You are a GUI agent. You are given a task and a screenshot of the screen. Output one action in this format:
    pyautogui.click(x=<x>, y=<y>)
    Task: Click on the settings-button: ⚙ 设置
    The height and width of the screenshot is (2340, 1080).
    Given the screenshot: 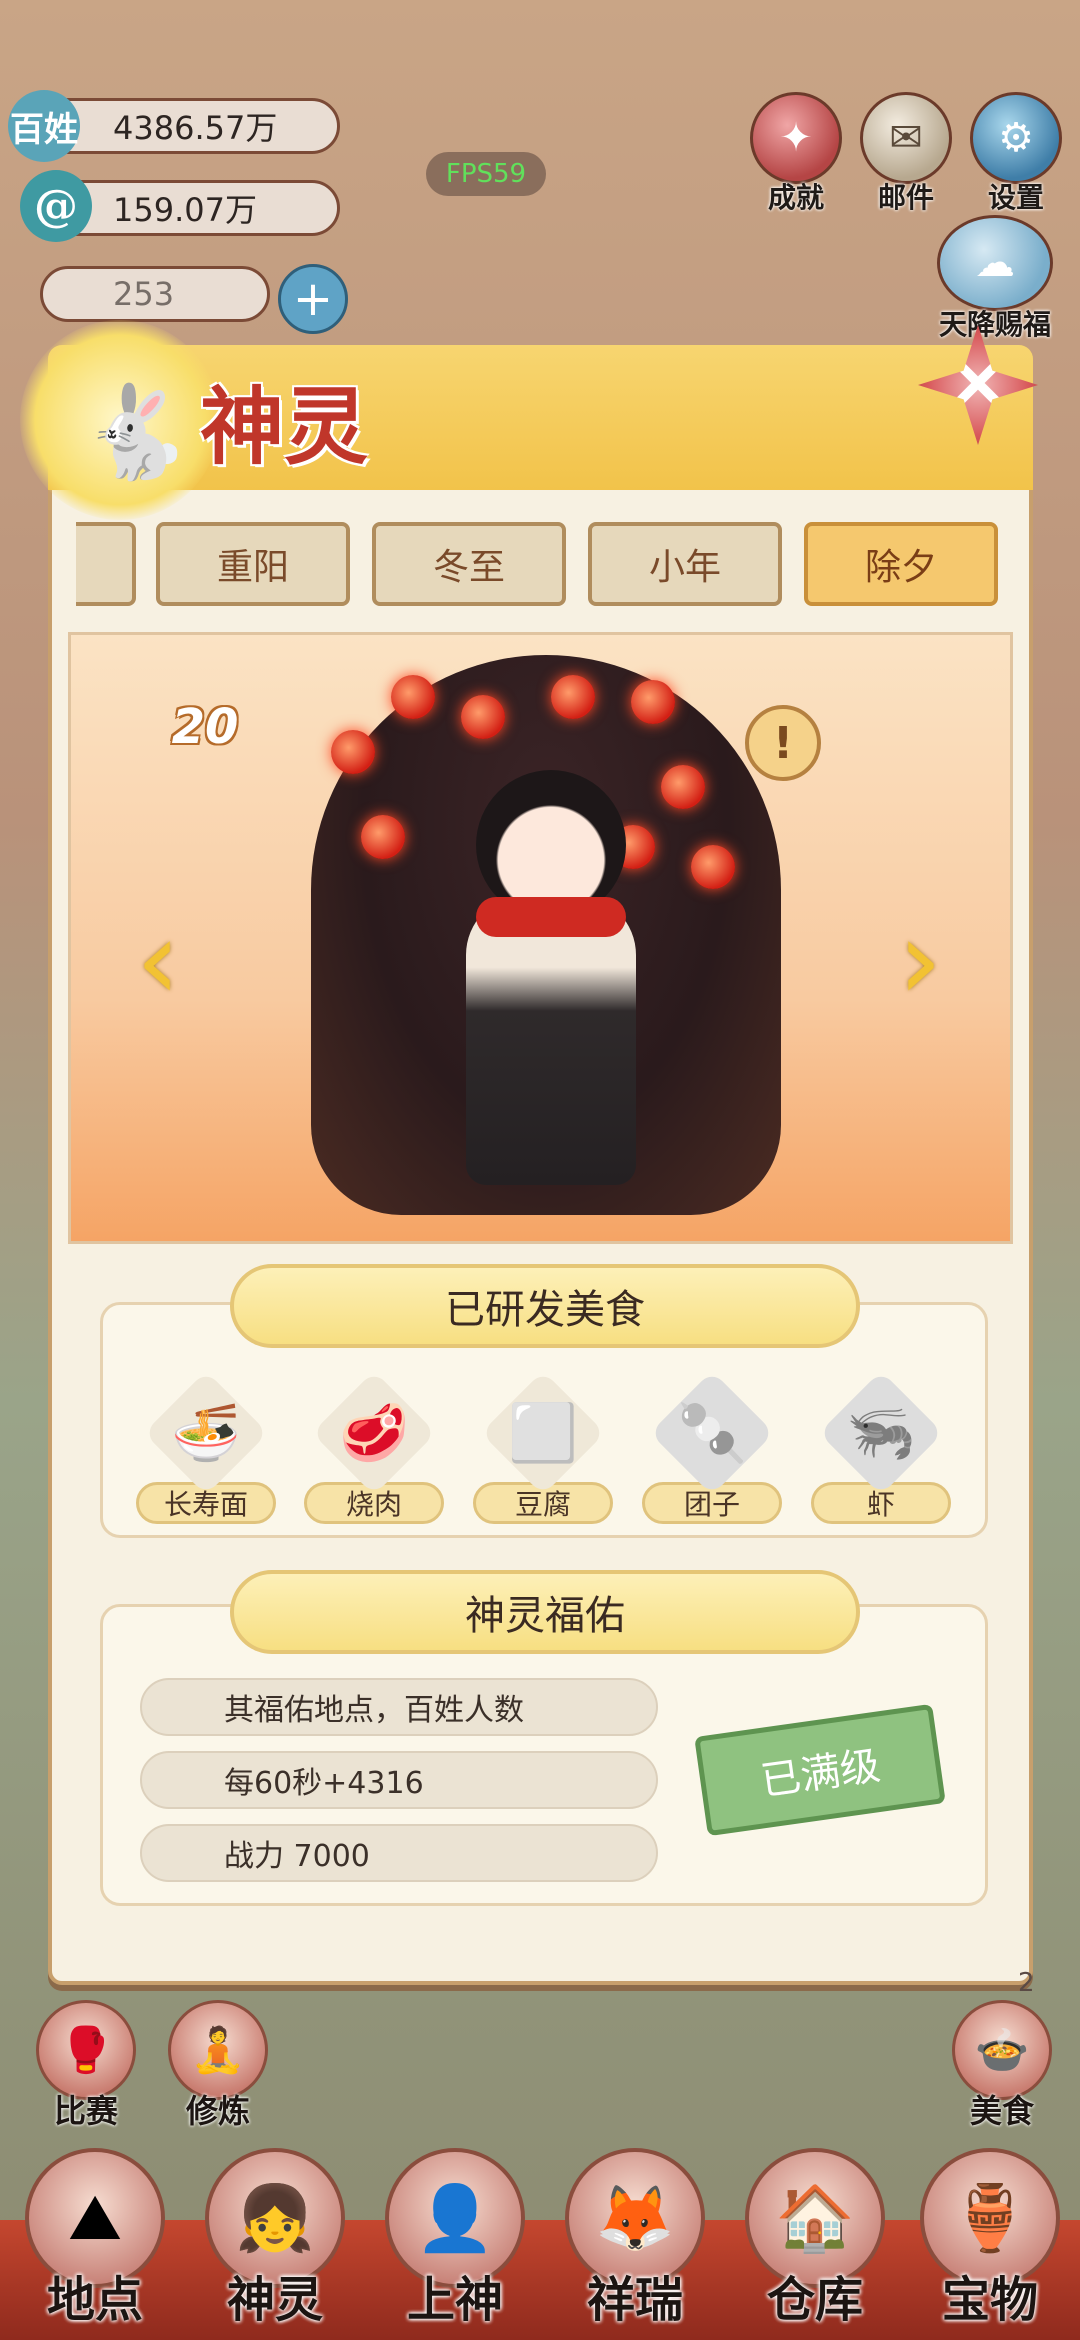 What is the action you would take?
    pyautogui.click(x=1016, y=154)
    